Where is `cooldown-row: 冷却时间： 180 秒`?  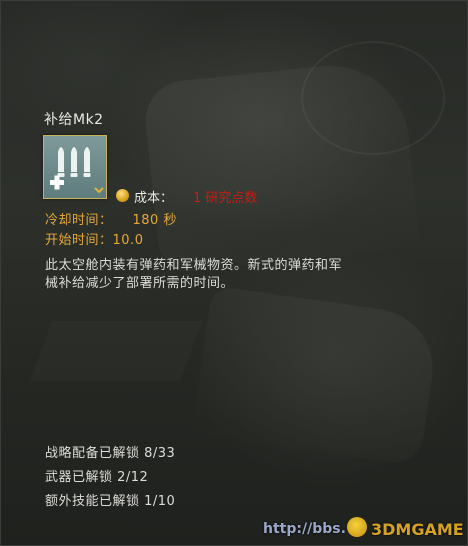
cooldown-row: 冷却时间： 180 秒 is located at coordinates (111, 218).